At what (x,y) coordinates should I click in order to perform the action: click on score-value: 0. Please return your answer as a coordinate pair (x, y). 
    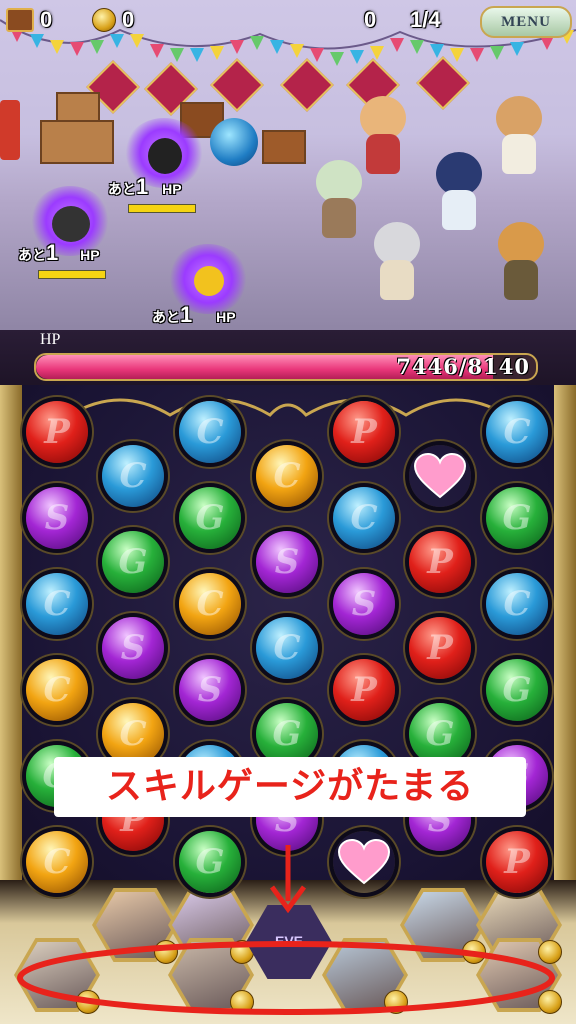
    Looking at the image, I should click on (370, 19).